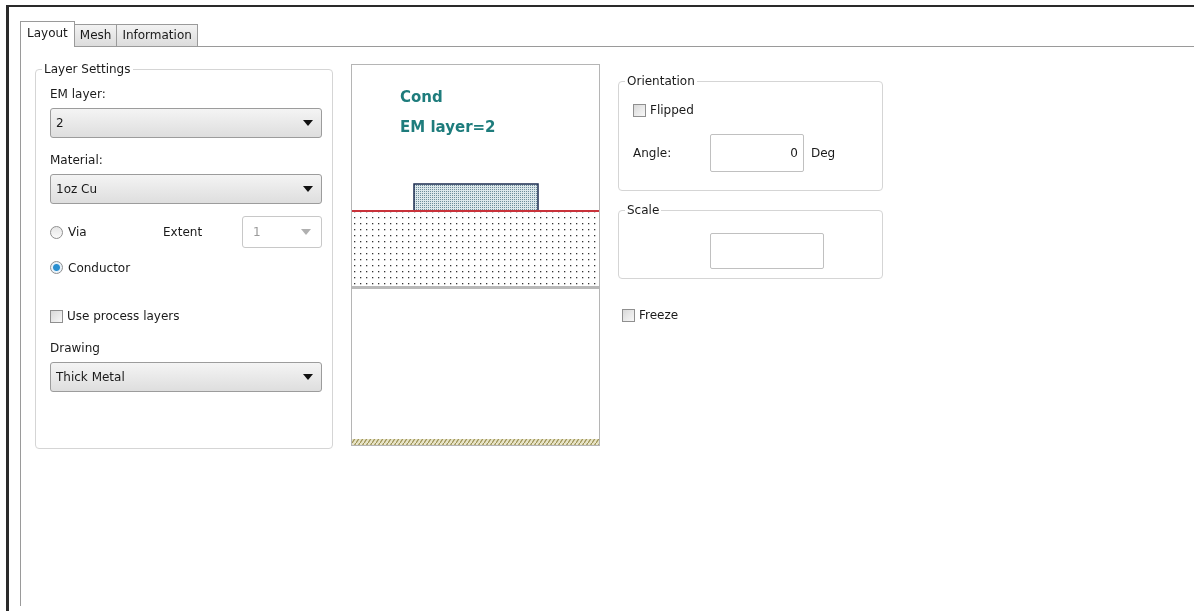 This screenshot has width=1194, height=611. I want to click on layer-caption: Cond, so click(421, 97).